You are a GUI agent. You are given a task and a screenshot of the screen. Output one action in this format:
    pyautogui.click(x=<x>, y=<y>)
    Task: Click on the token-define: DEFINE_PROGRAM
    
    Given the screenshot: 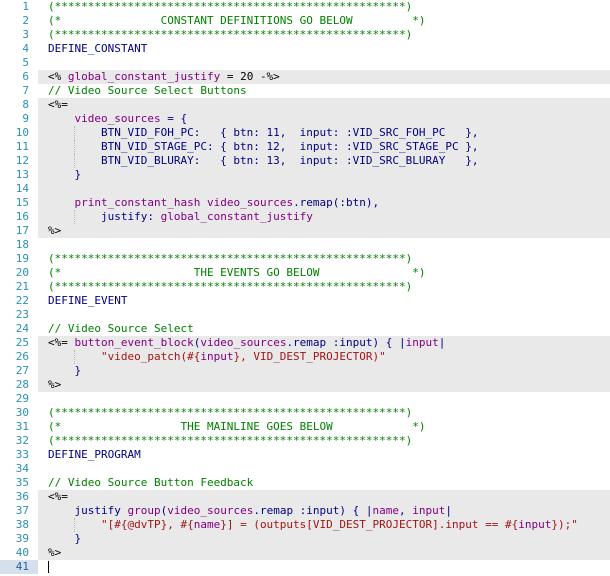 What is the action you would take?
    pyautogui.click(x=94, y=454)
    